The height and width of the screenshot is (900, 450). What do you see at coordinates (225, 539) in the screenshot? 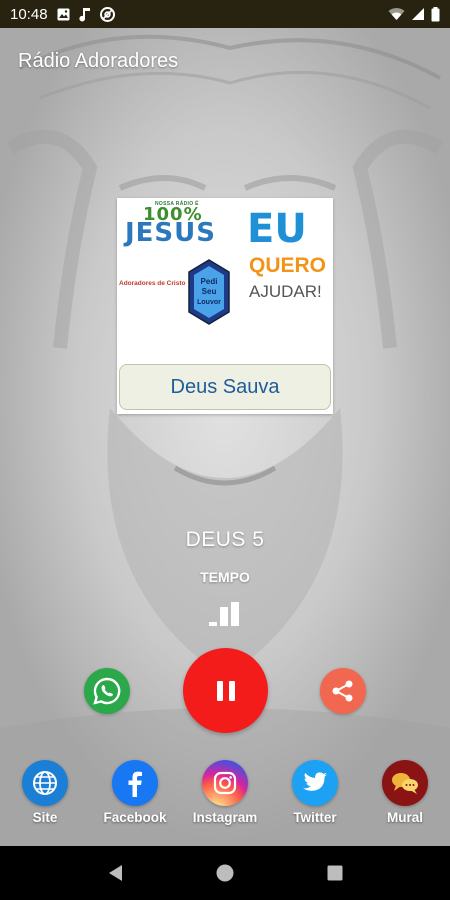
I see `track-title: DEUS 5` at bounding box center [225, 539].